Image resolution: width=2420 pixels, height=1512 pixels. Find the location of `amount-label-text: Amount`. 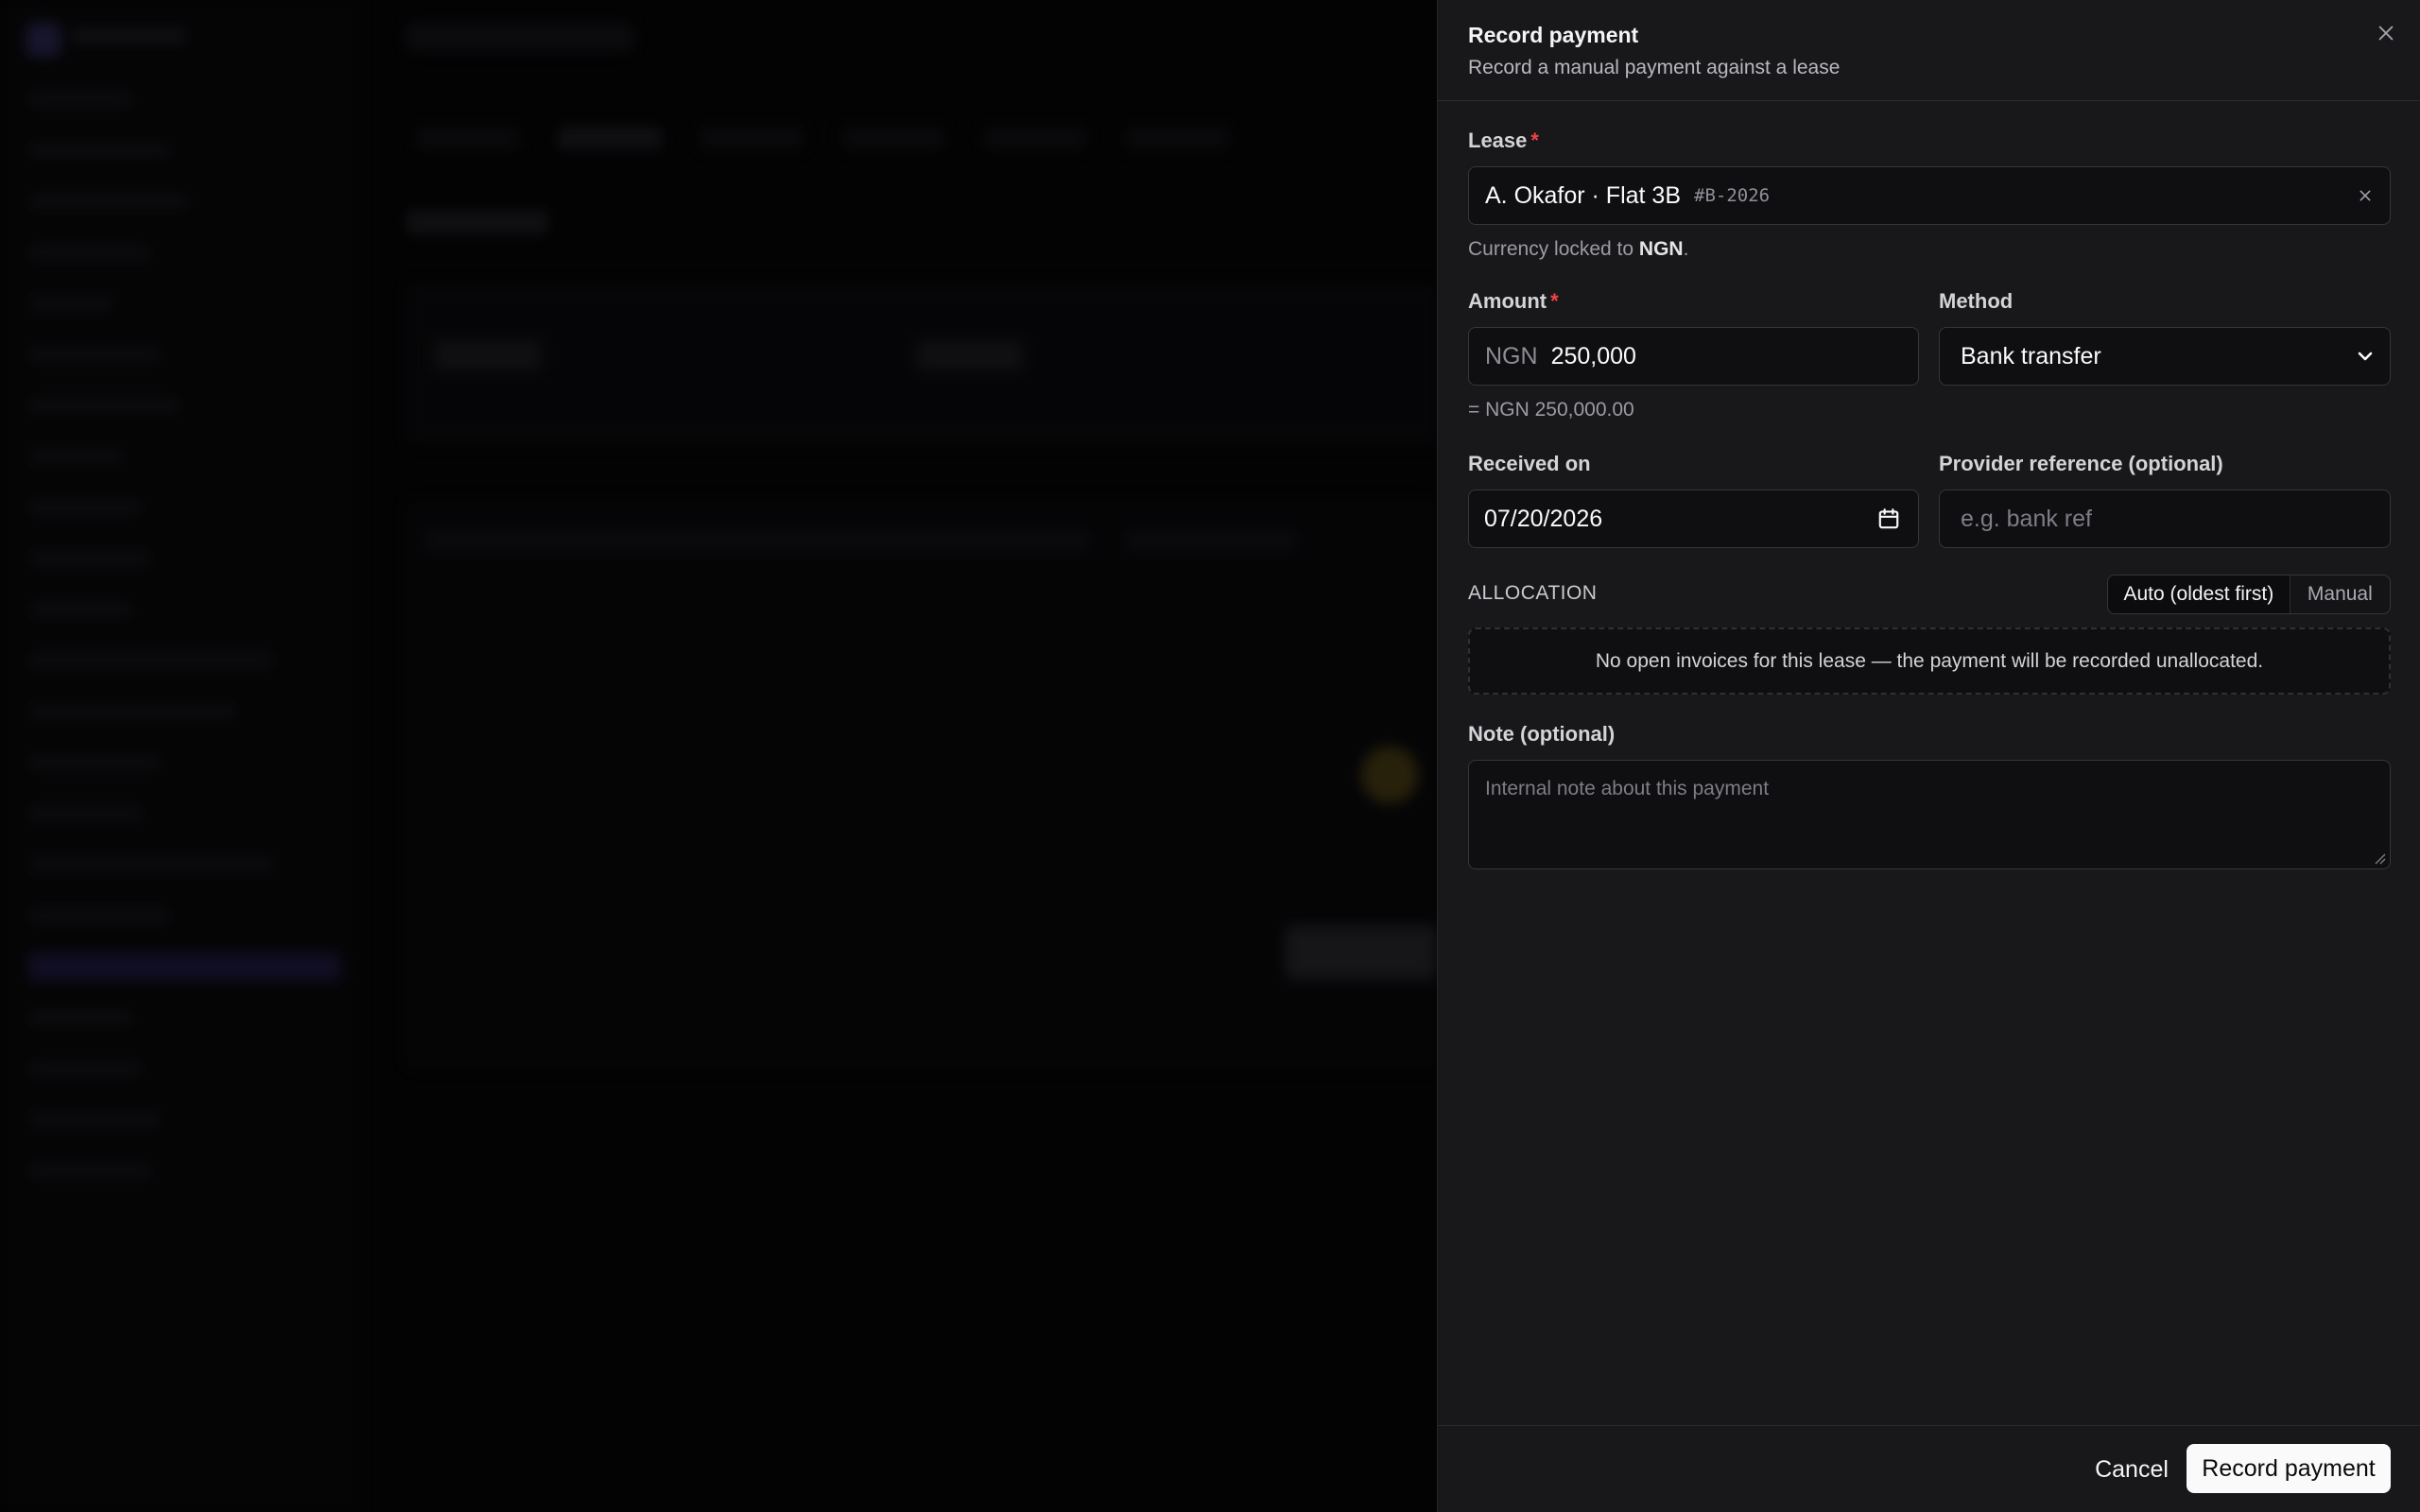

amount-label-text: Amount is located at coordinates (1507, 301).